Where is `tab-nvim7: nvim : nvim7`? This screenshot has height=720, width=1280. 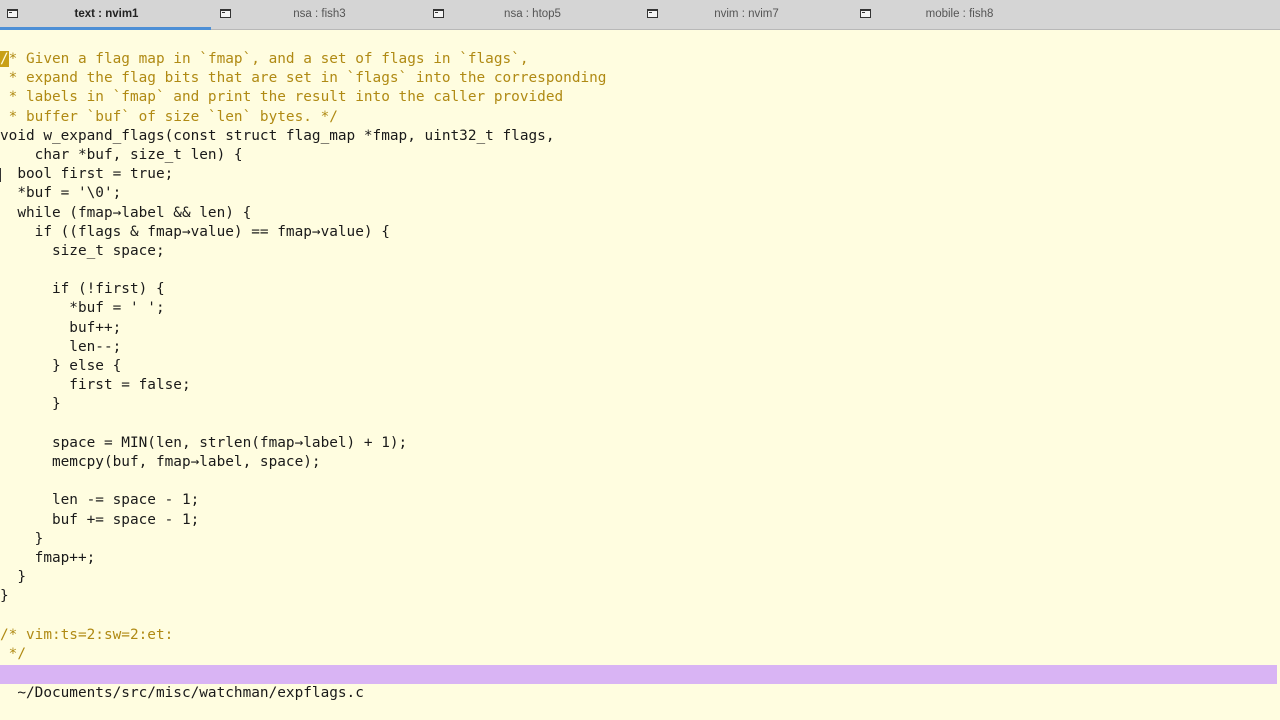
tab-nvim7: nvim : nvim7 is located at coordinates (746, 15).